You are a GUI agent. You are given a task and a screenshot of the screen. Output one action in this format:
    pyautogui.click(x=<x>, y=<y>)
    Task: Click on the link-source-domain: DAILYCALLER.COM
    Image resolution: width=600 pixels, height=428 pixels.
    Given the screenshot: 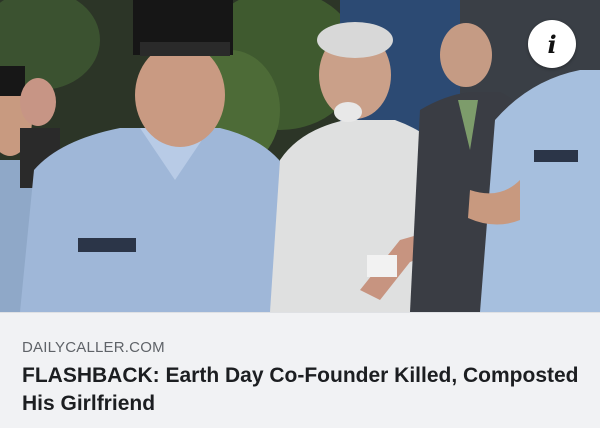 What is the action you would take?
    pyautogui.click(x=93, y=347)
    